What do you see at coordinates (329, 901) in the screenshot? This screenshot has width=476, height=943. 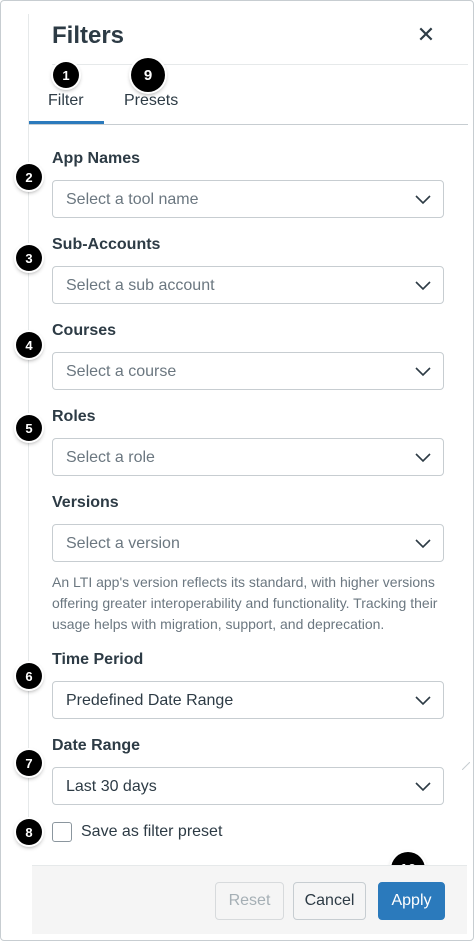 I see `cancel-button: Cancel` at bounding box center [329, 901].